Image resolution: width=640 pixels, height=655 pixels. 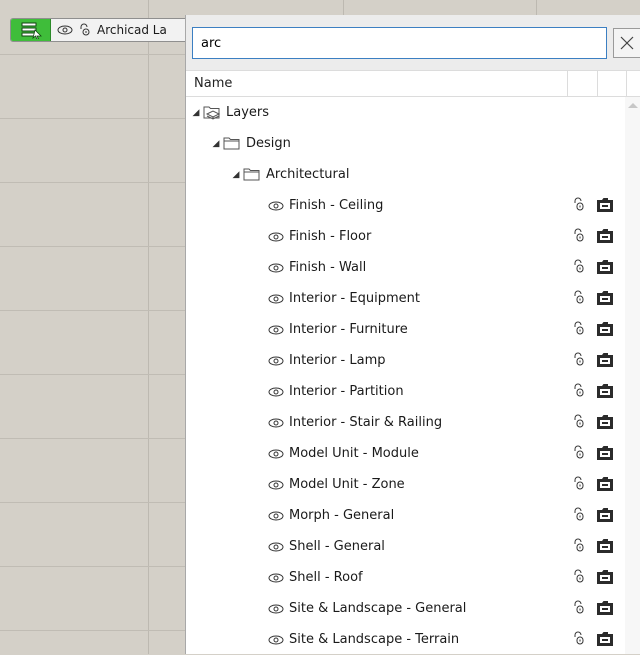 I want to click on layer-row: Interior - Equipment, so click(x=406, y=298).